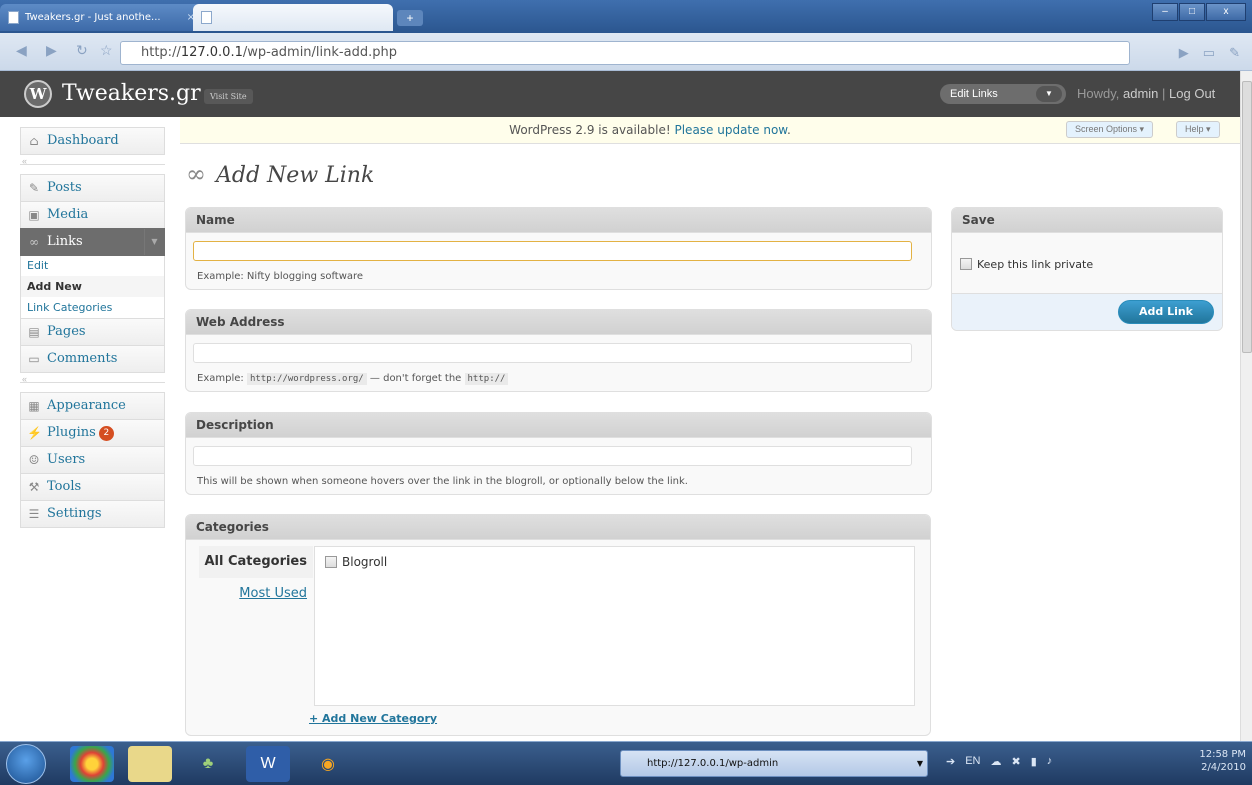 Image resolution: width=1252 pixels, height=785 pixels. I want to click on url-path: /wp-admin/link-add.php, so click(319, 52).